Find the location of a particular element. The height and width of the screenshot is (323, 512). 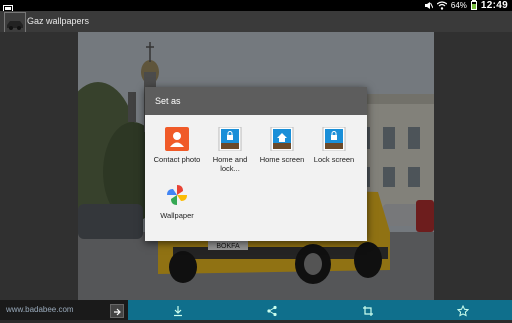

home-lock-icon is located at coordinates (230, 139).